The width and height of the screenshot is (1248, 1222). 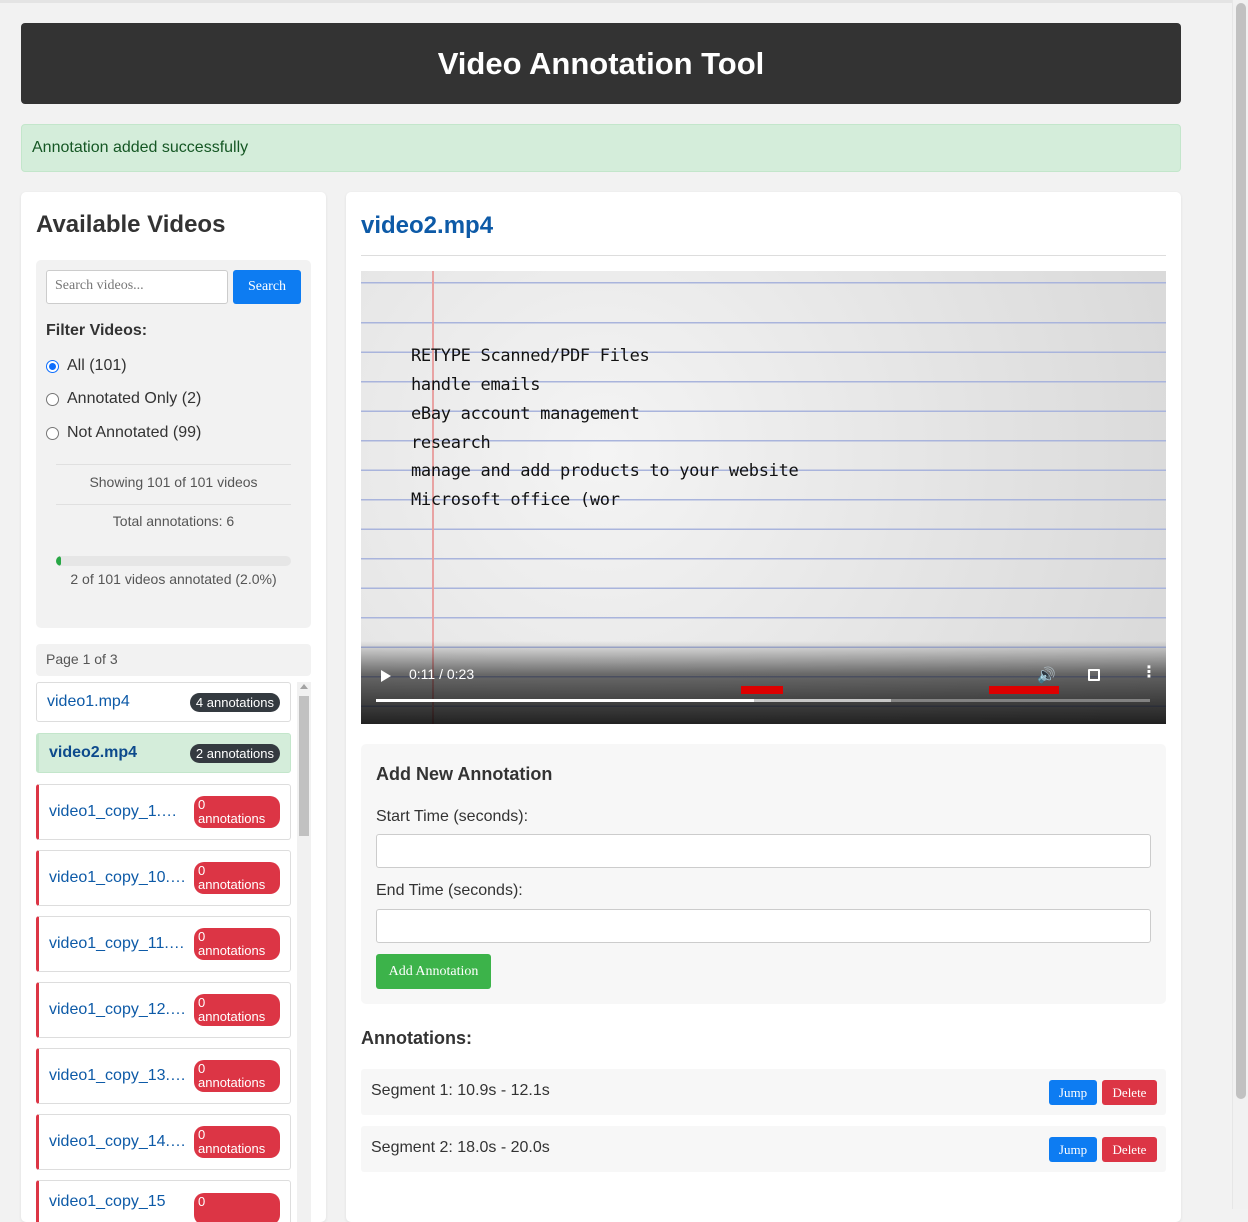 What do you see at coordinates (1046, 675) in the screenshot?
I see `volume-icon: 🔊` at bounding box center [1046, 675].